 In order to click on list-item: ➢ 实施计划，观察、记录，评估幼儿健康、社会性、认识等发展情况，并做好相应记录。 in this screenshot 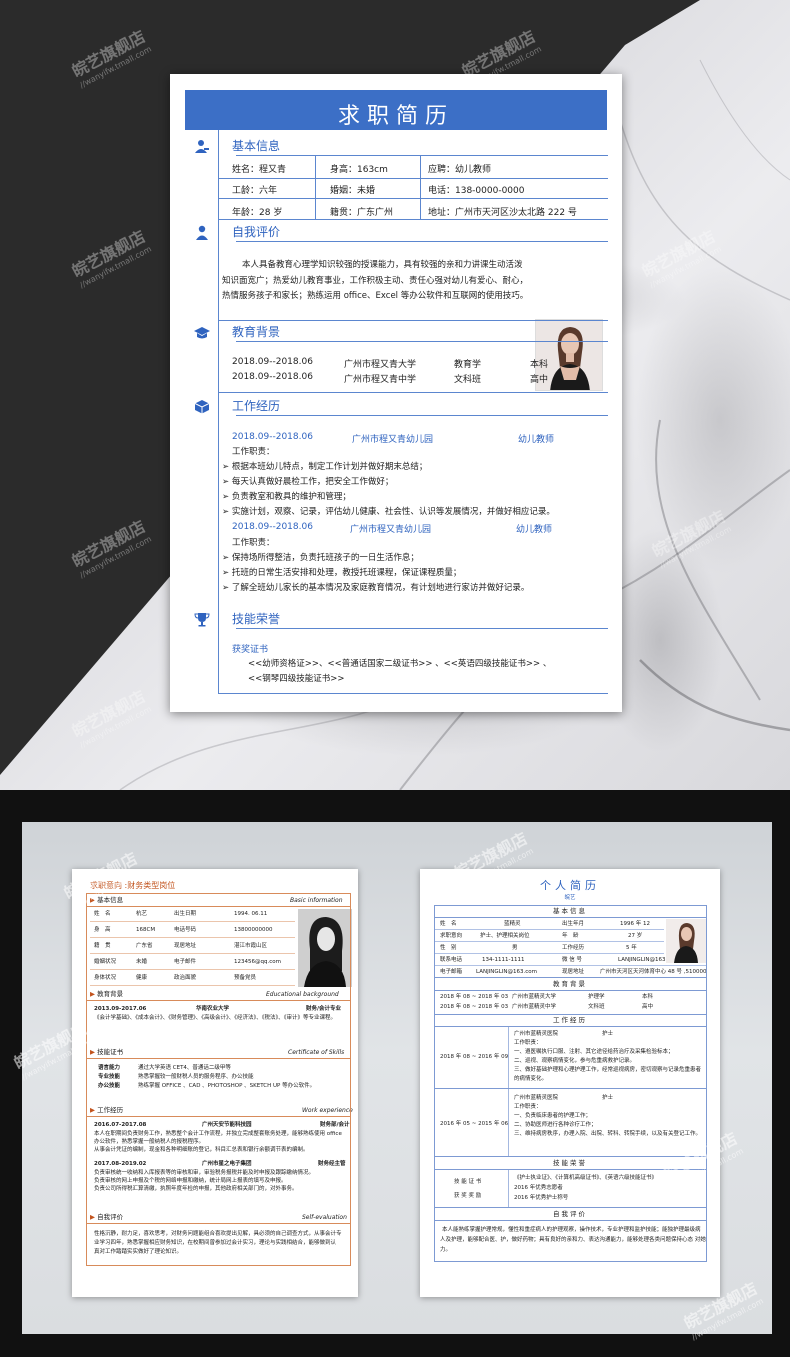, I will do `click(388, 512)`.